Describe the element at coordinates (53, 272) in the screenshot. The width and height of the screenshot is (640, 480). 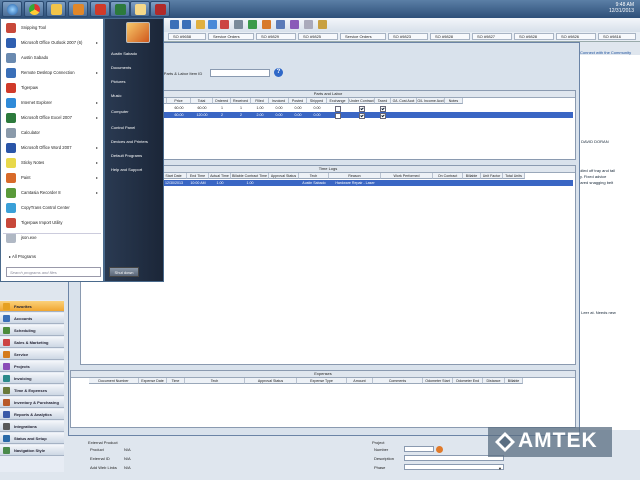
I see `start-search-input: Search programs and files` at that location.